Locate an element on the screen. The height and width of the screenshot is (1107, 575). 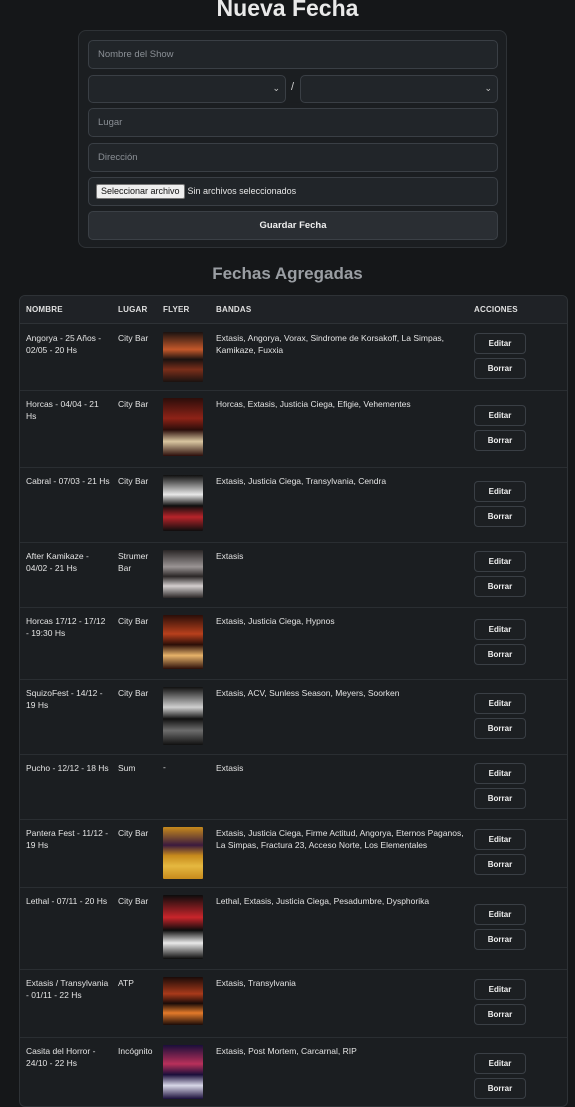
show-name-input: Nombre del Show is located at coordinates (293, 54).